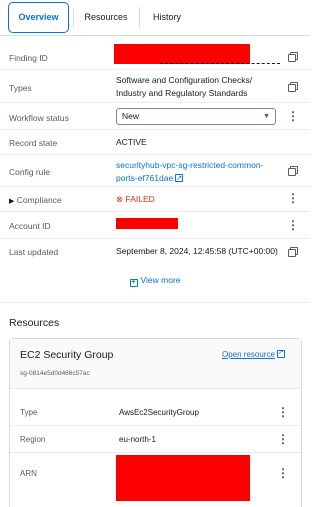 The height and width of the screenshot is (507, 320). I want to click on record-state-row: Record state ACTIVE, so click(155, 142).